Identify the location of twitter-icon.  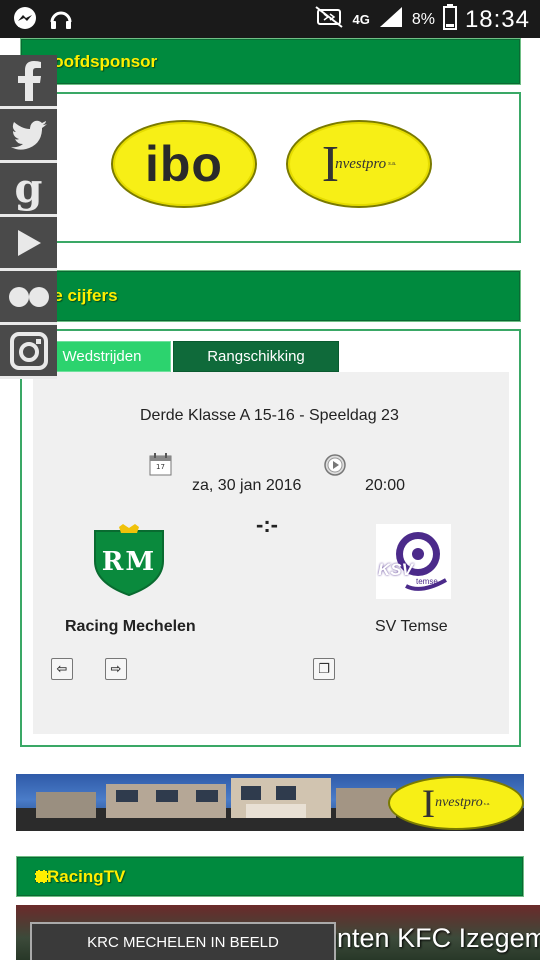
(28, 136).